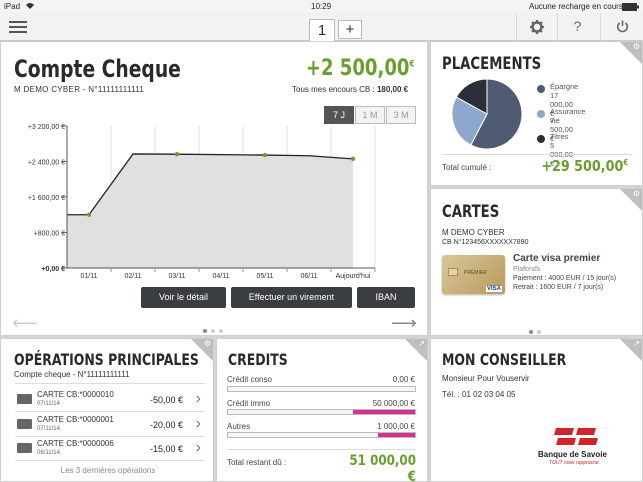  I want to click on credits-total-value: 51 000,00 €, so click(382, 467).